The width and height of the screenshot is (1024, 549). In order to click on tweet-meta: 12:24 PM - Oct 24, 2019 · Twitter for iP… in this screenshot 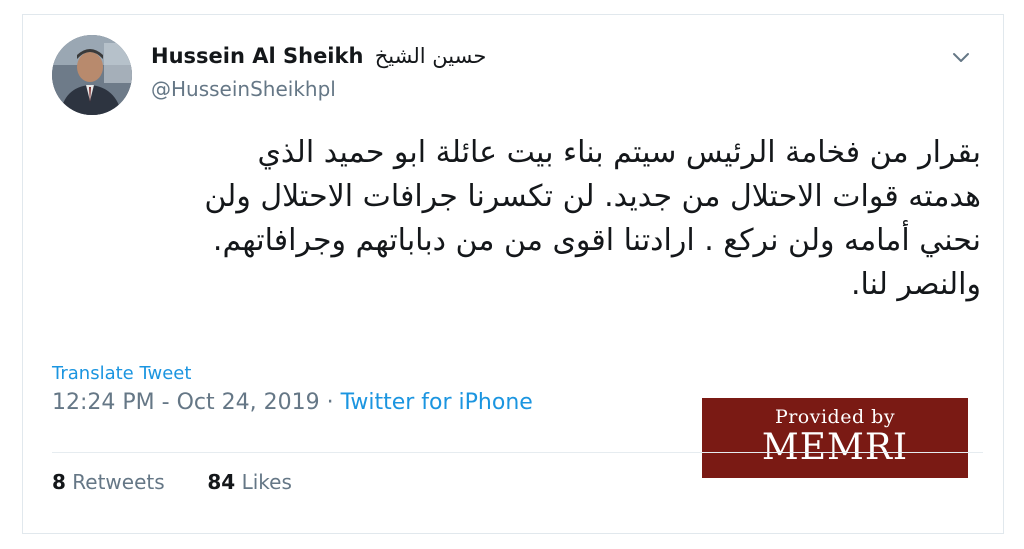, I will do `click(292, 402)`.